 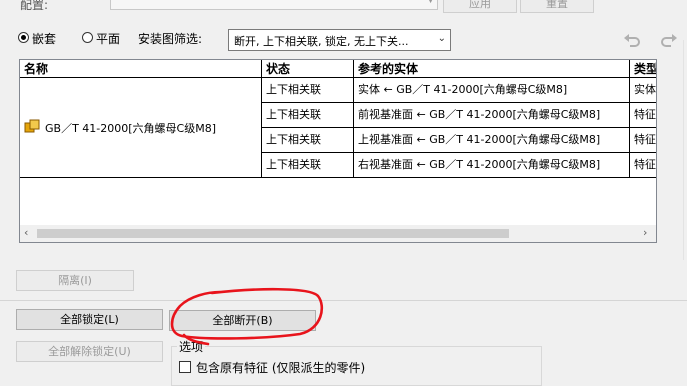 What do you see at coordinates (273, 233) in the screenshot?
I see `scrollbar-thumb` at bounding box center [273, 233].